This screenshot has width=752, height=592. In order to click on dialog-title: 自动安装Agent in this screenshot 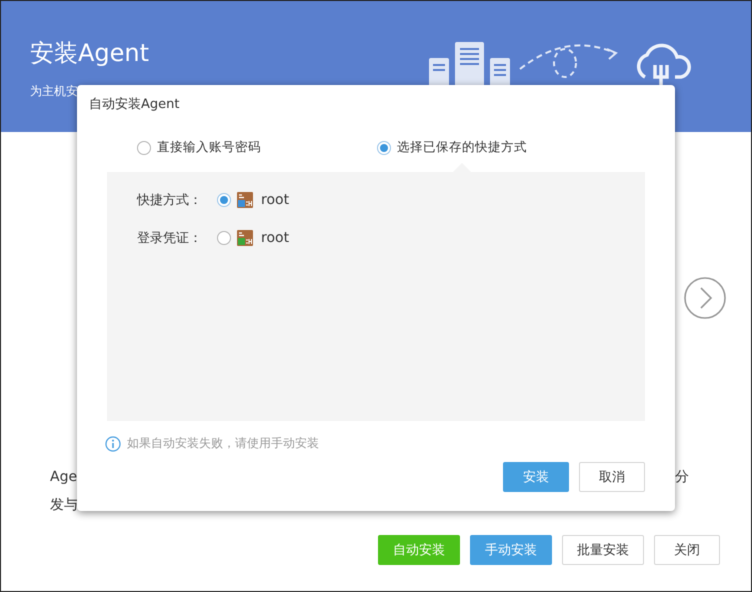, I will do `click(134, 104)`.